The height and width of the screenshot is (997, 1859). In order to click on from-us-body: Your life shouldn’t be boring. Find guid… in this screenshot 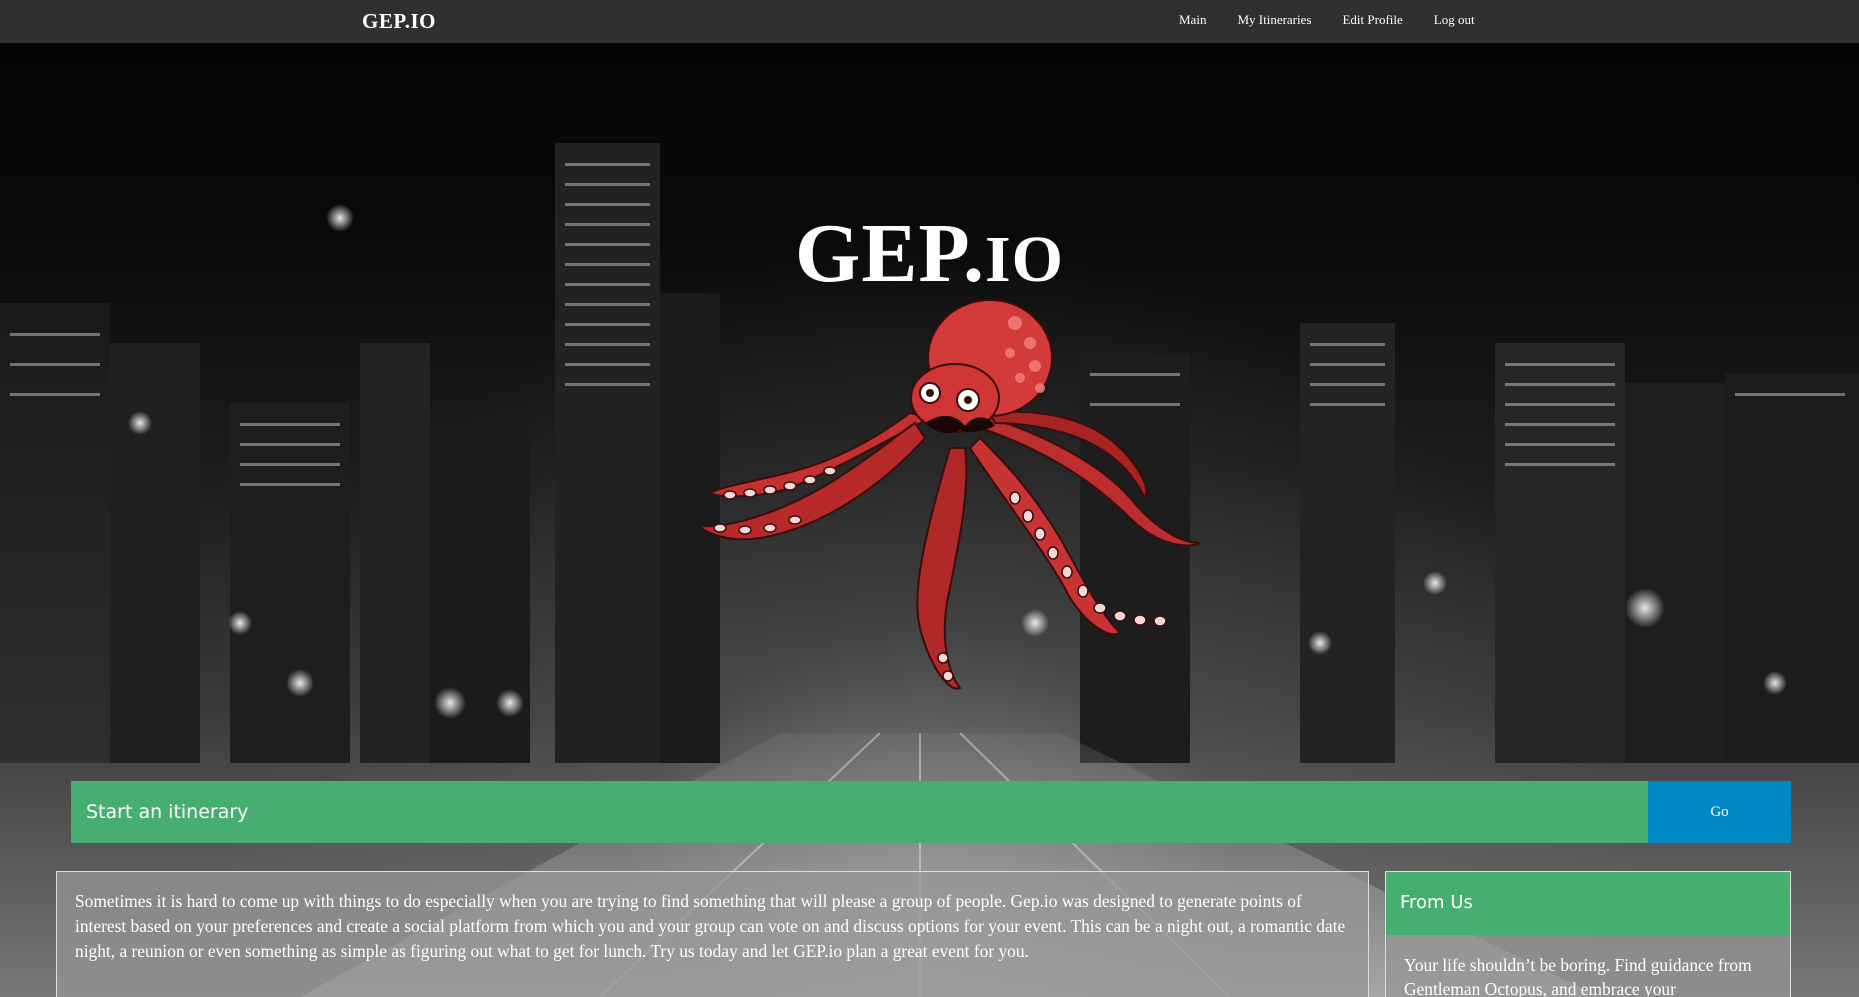, I will do `click(1578, 976)`.